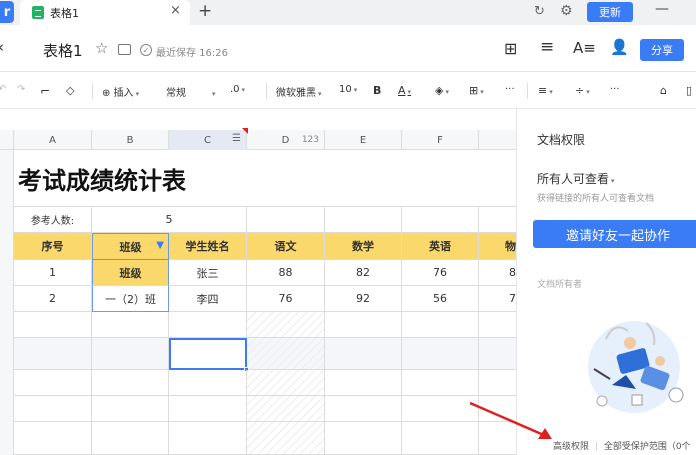 The height and width of the screenshot is (455, 696). Describe the element at coordinates (440, 246) in the screenshot. I see `header-cell-english: 英语` at that location.